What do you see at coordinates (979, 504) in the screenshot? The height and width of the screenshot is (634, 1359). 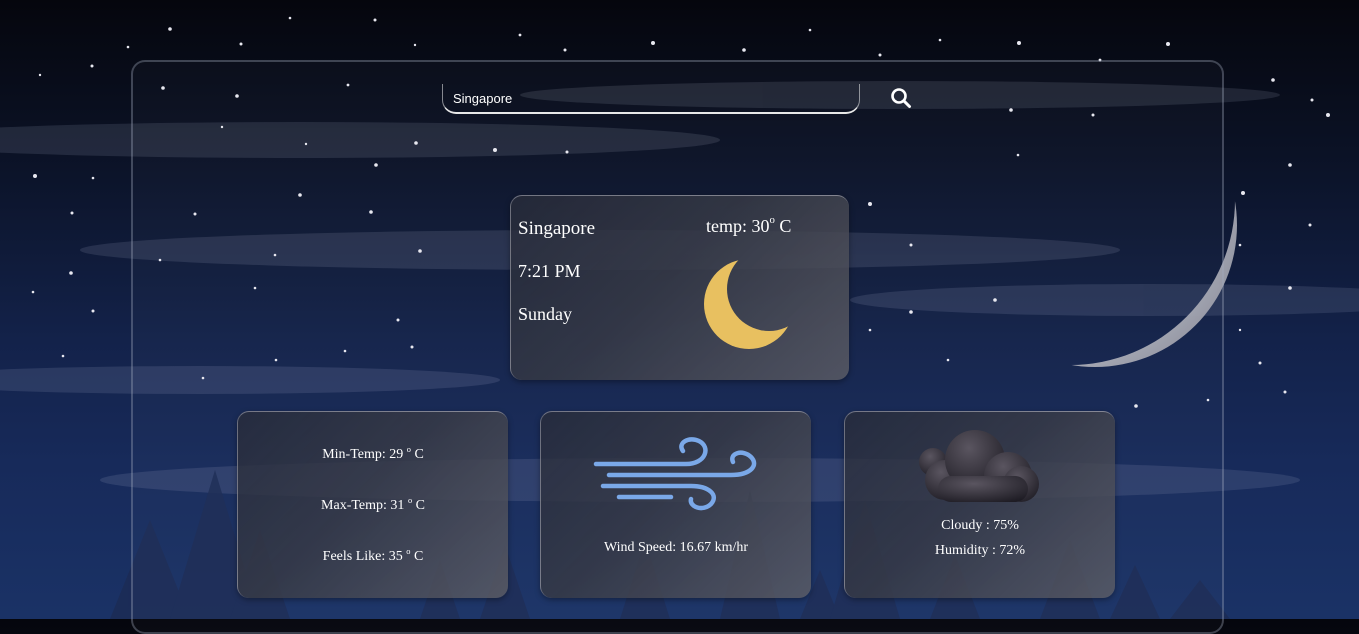 I see `cloud-humidity-card: Cloudy : 75% Humidity : 72%` at bounding box center [979, 504].